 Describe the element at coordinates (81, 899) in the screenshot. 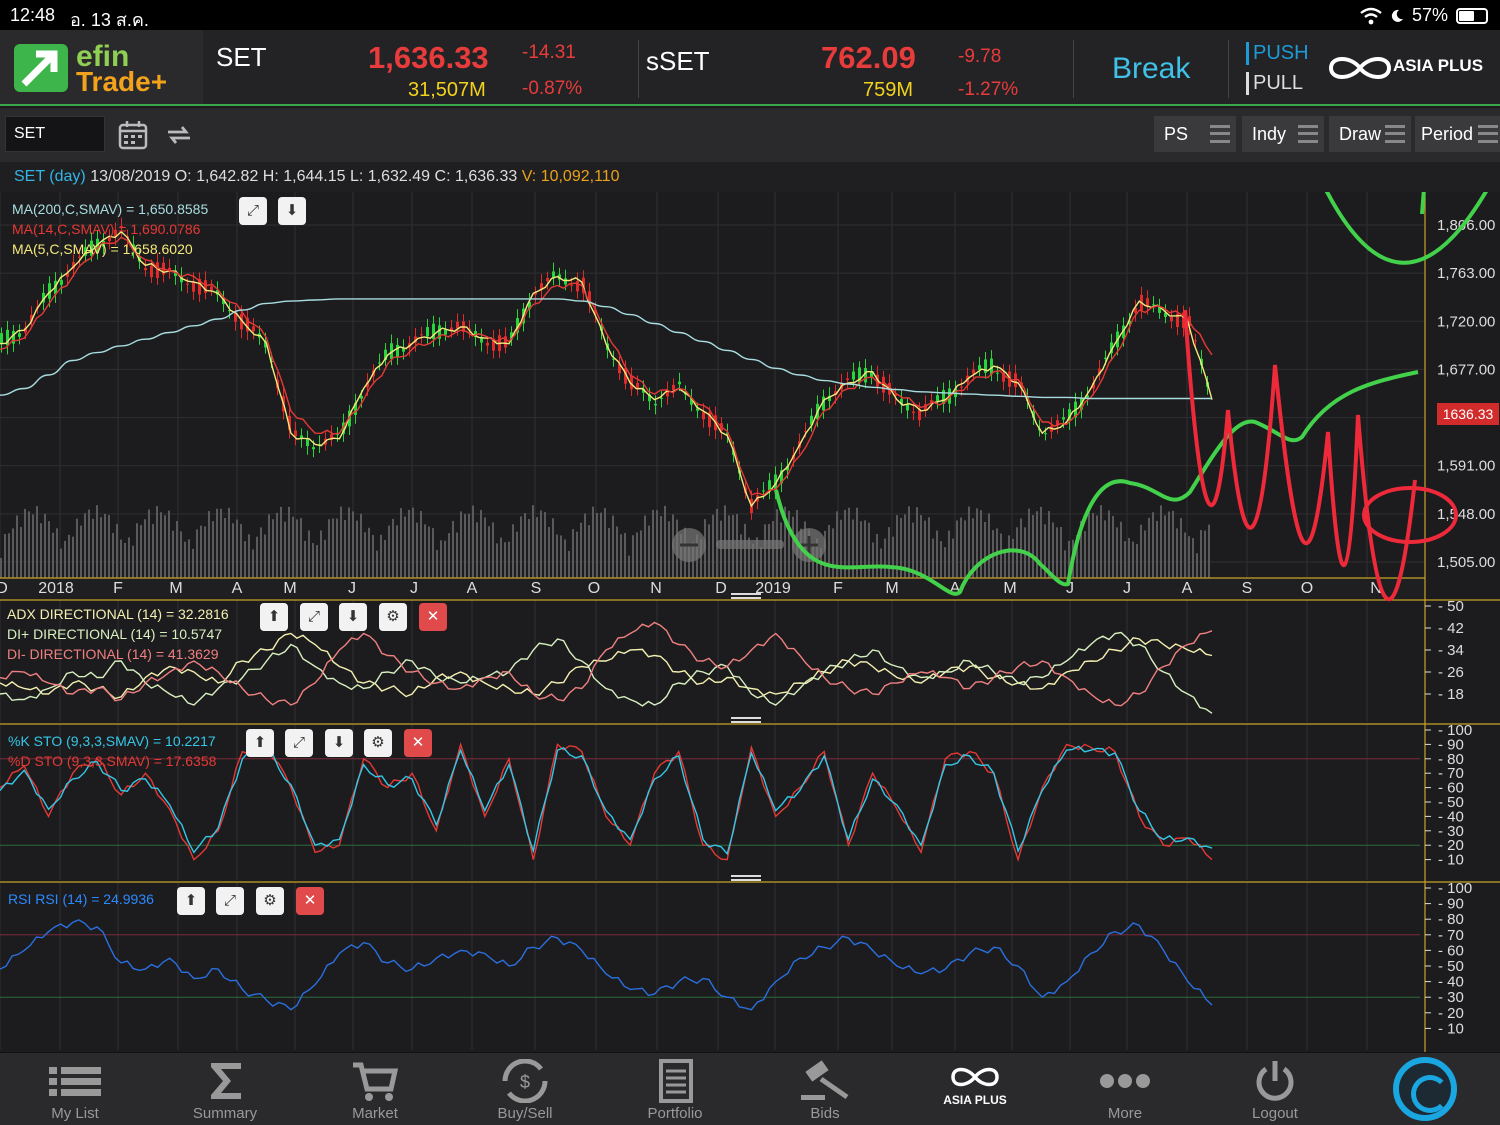

I see `rsi-legend: RSI RSI (14) = 24.9936` at that location.